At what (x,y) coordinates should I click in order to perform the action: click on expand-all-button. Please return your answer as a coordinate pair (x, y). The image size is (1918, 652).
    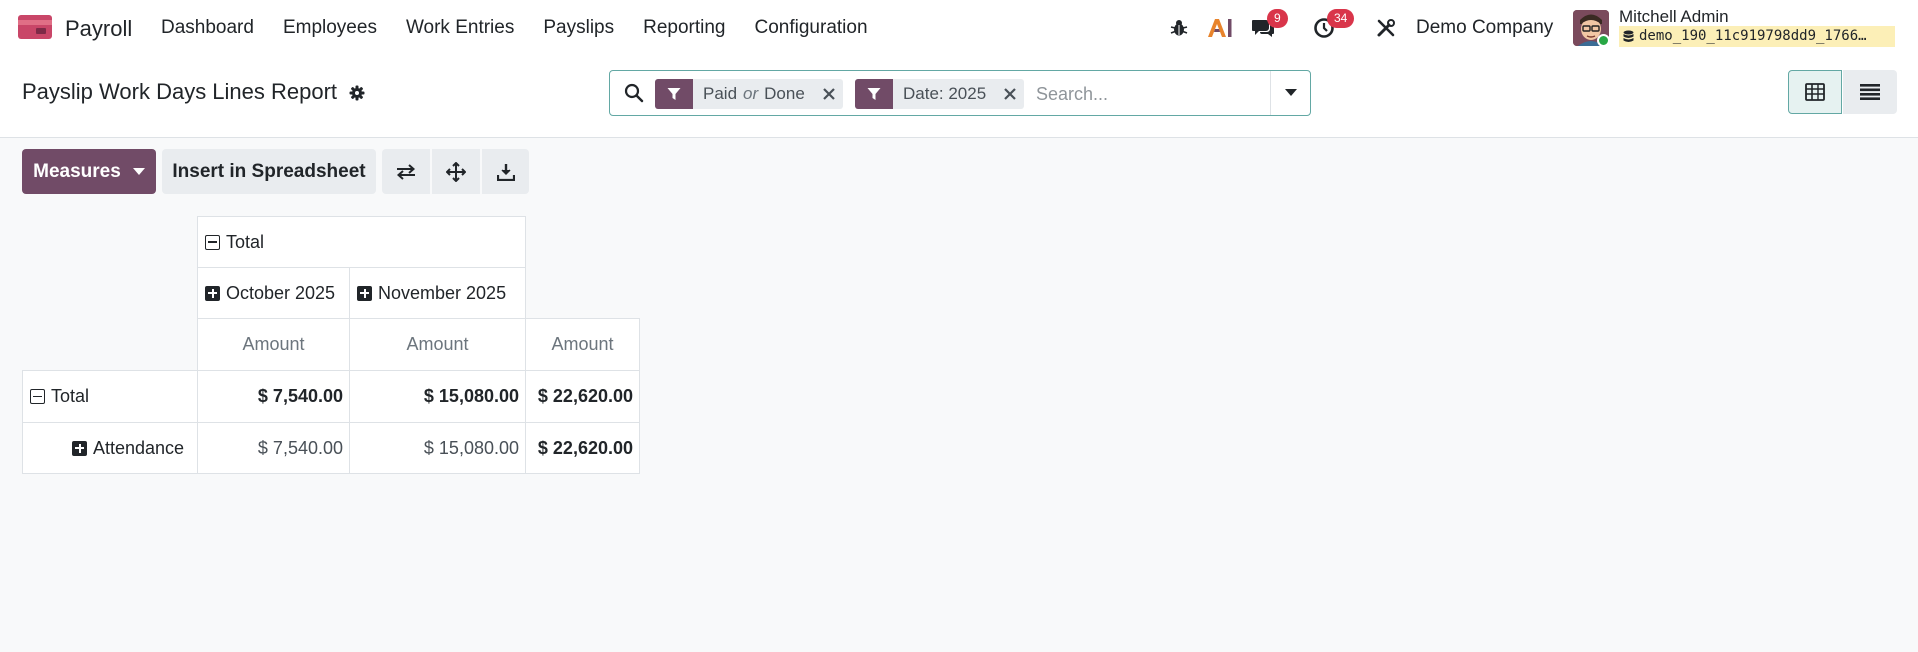
    Looking at the image, I should click on (456, 171).